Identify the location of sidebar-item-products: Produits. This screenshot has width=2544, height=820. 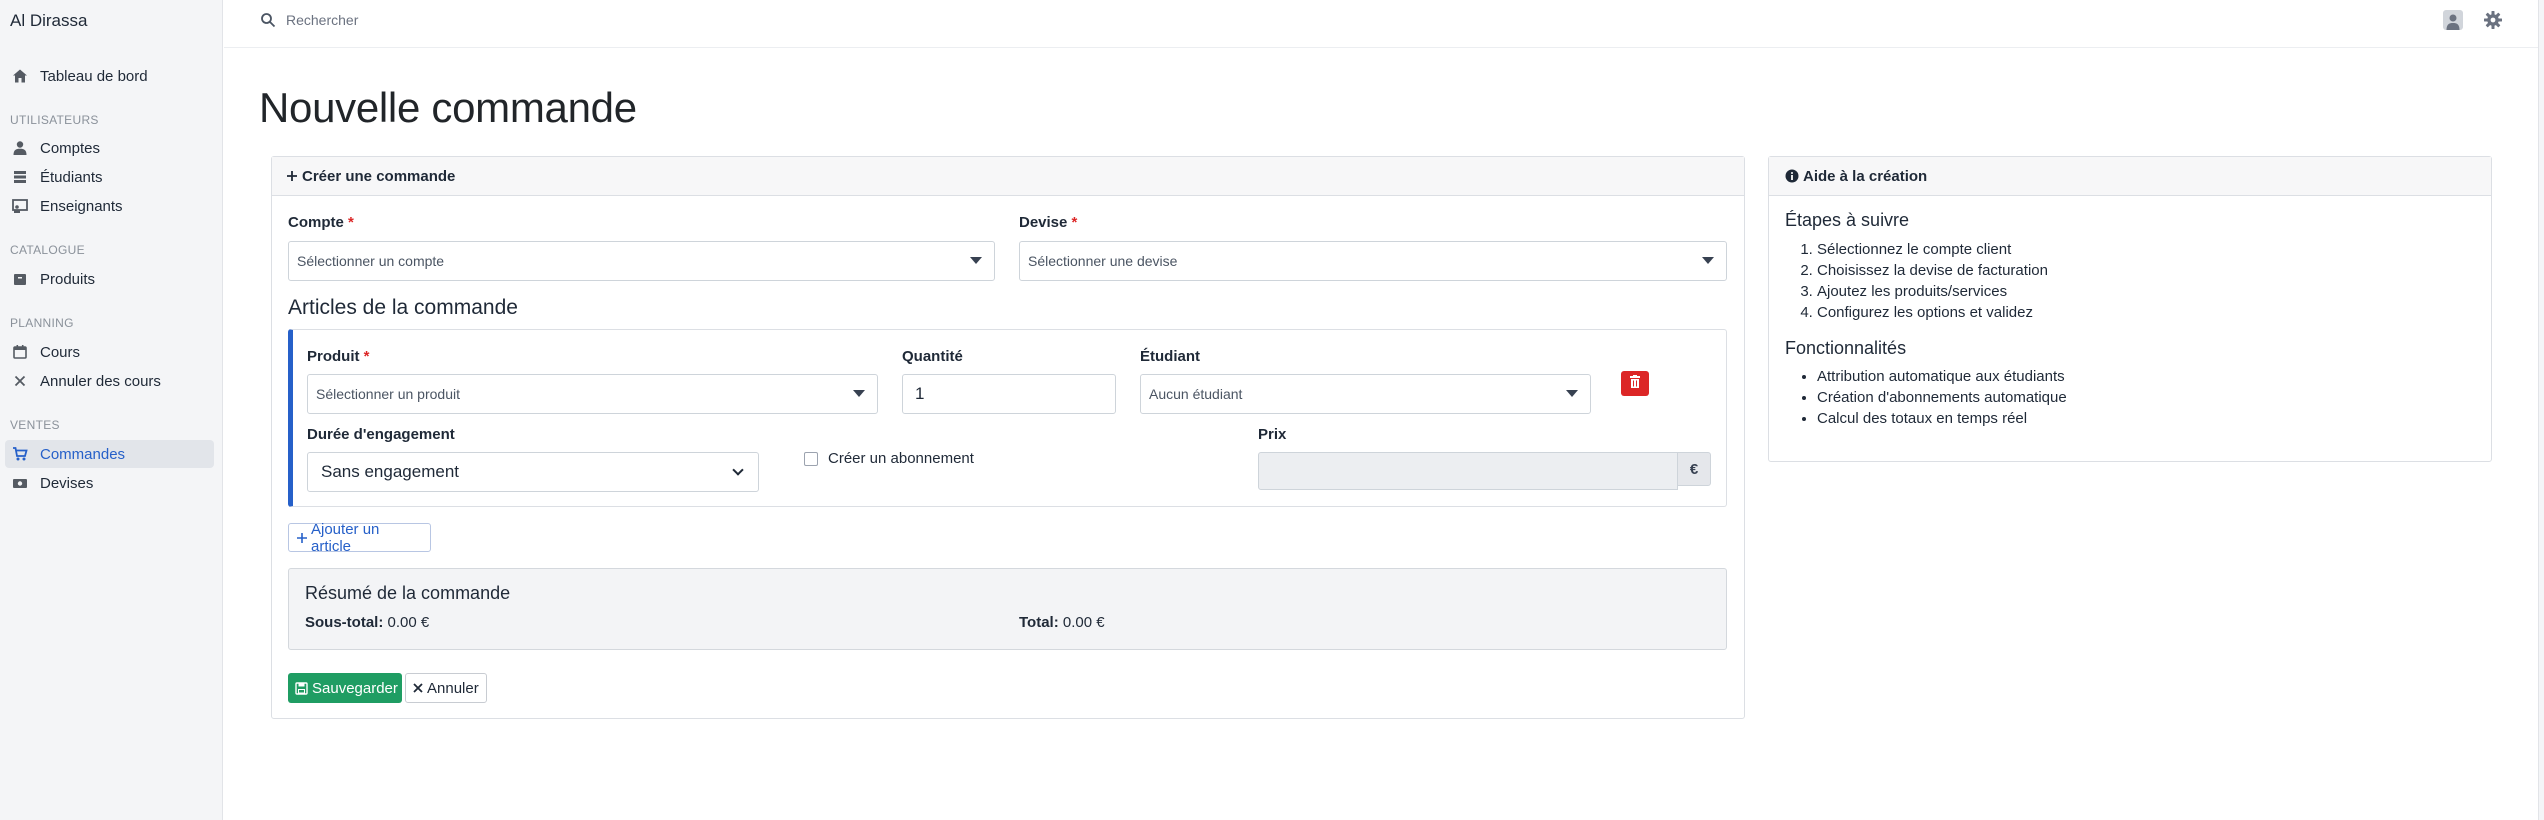
(109, 279).